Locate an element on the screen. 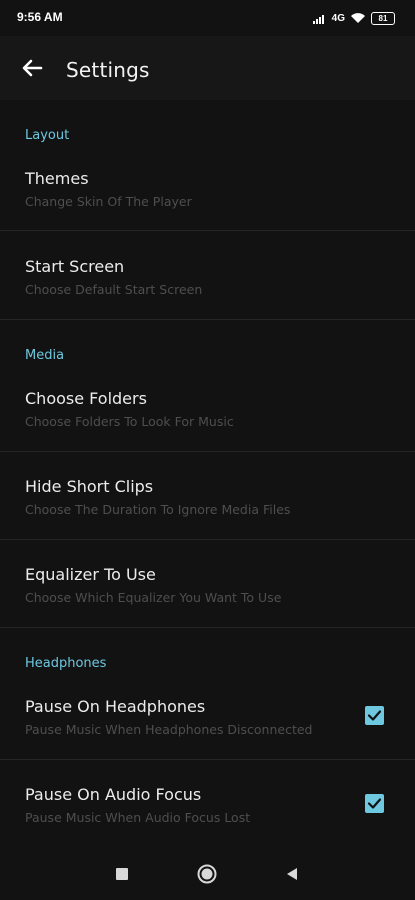  pref-title: Choose Folders is located at coordinates (86, 398).